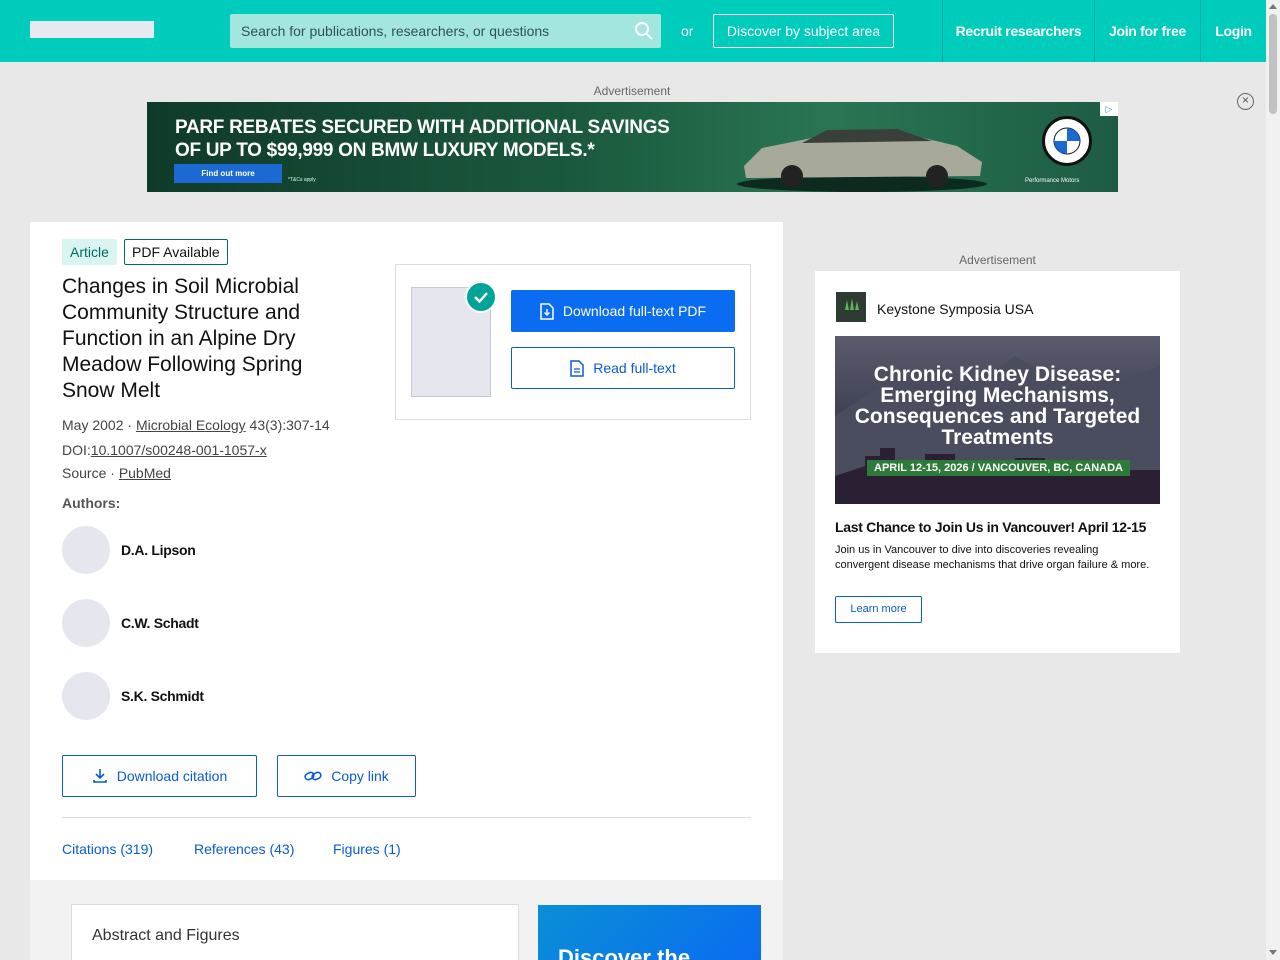 This screenshot has height=960, width=1280. Describe the element at coordinates (1245, 101) in the screenshot. I see `close-ad-icon: ×` at that location.